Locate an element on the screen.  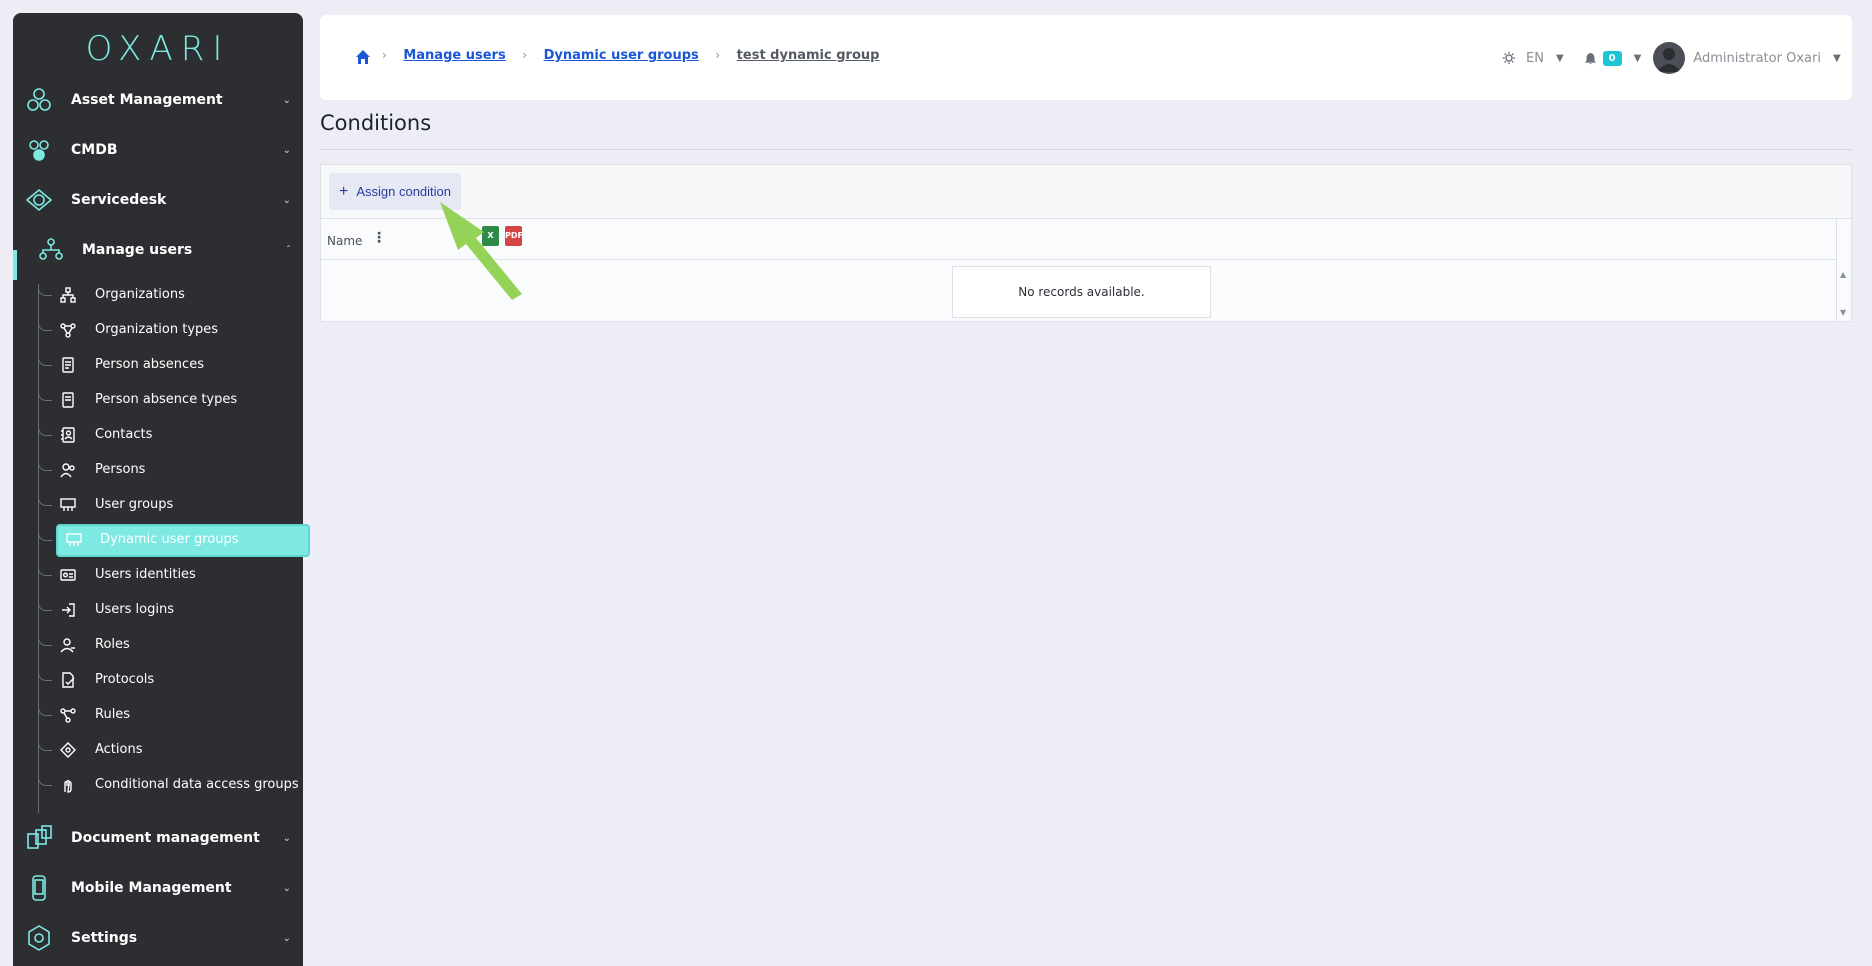
sidebar-item-organization-types: Organization types is located at coordinates (170, 329).